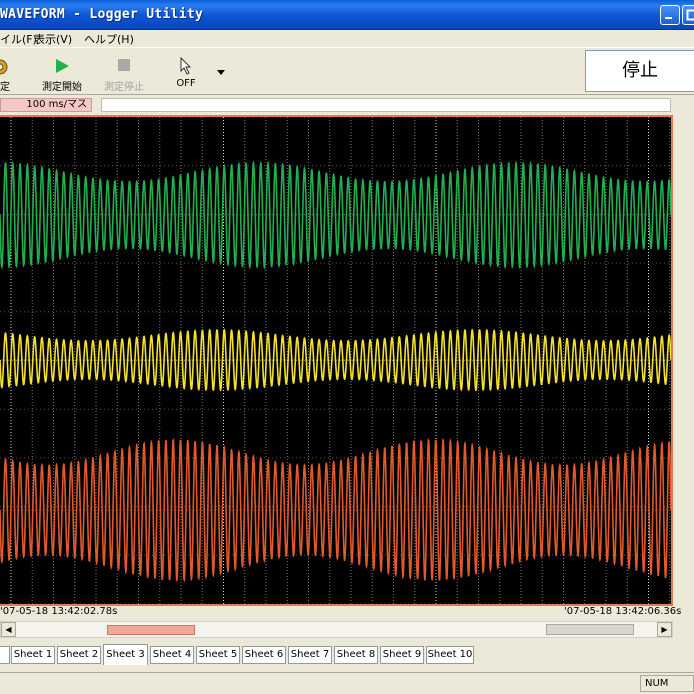  I want to click on measurement-status: 停止, so click(639, 71).